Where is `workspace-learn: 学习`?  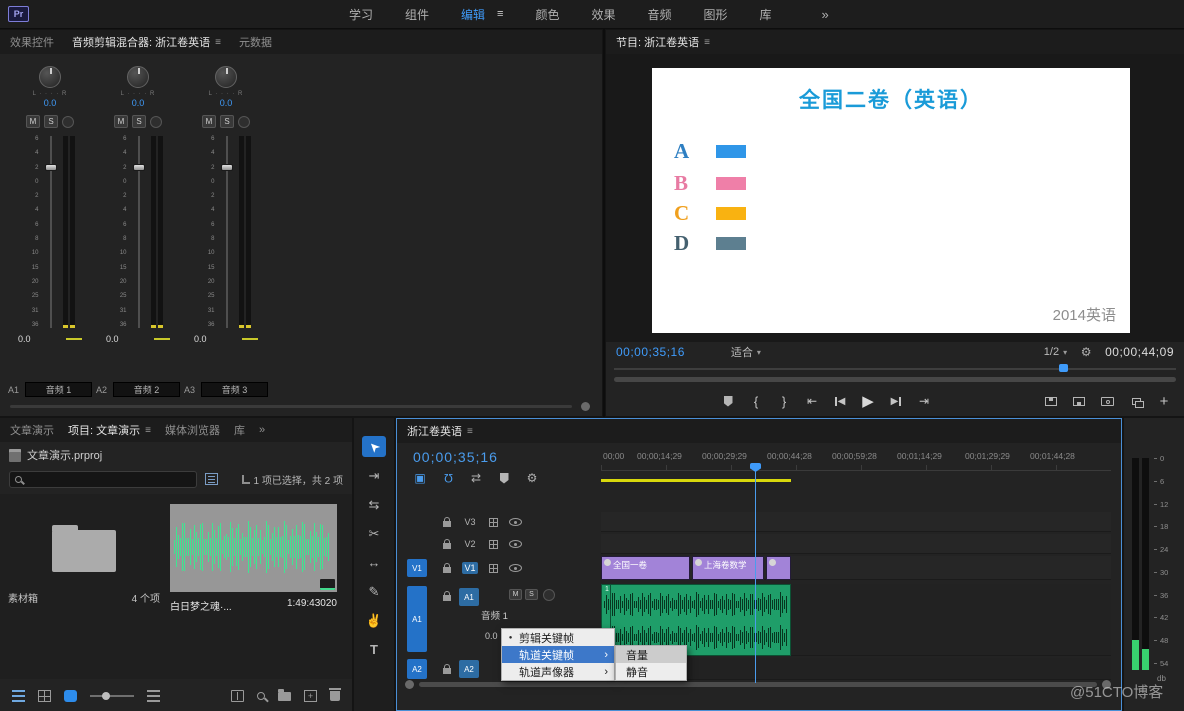
workspace-learn: 学习 is located at coordinates (361, 14).